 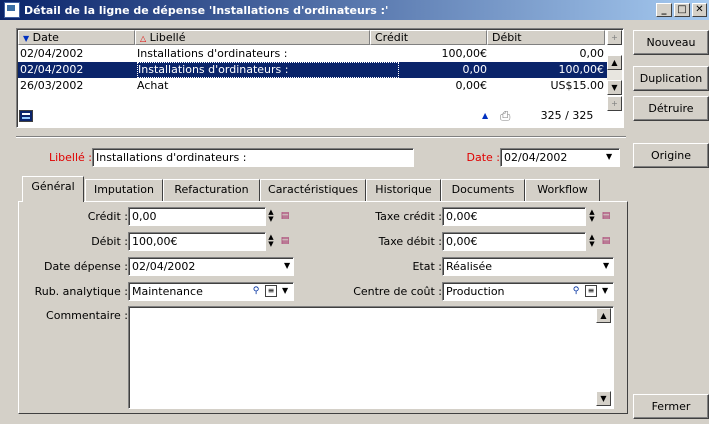 What do you see at coordinates (528, 266) in the screenshot?
I see `etat-field: Réalisée` at bounding box center [528, 266].